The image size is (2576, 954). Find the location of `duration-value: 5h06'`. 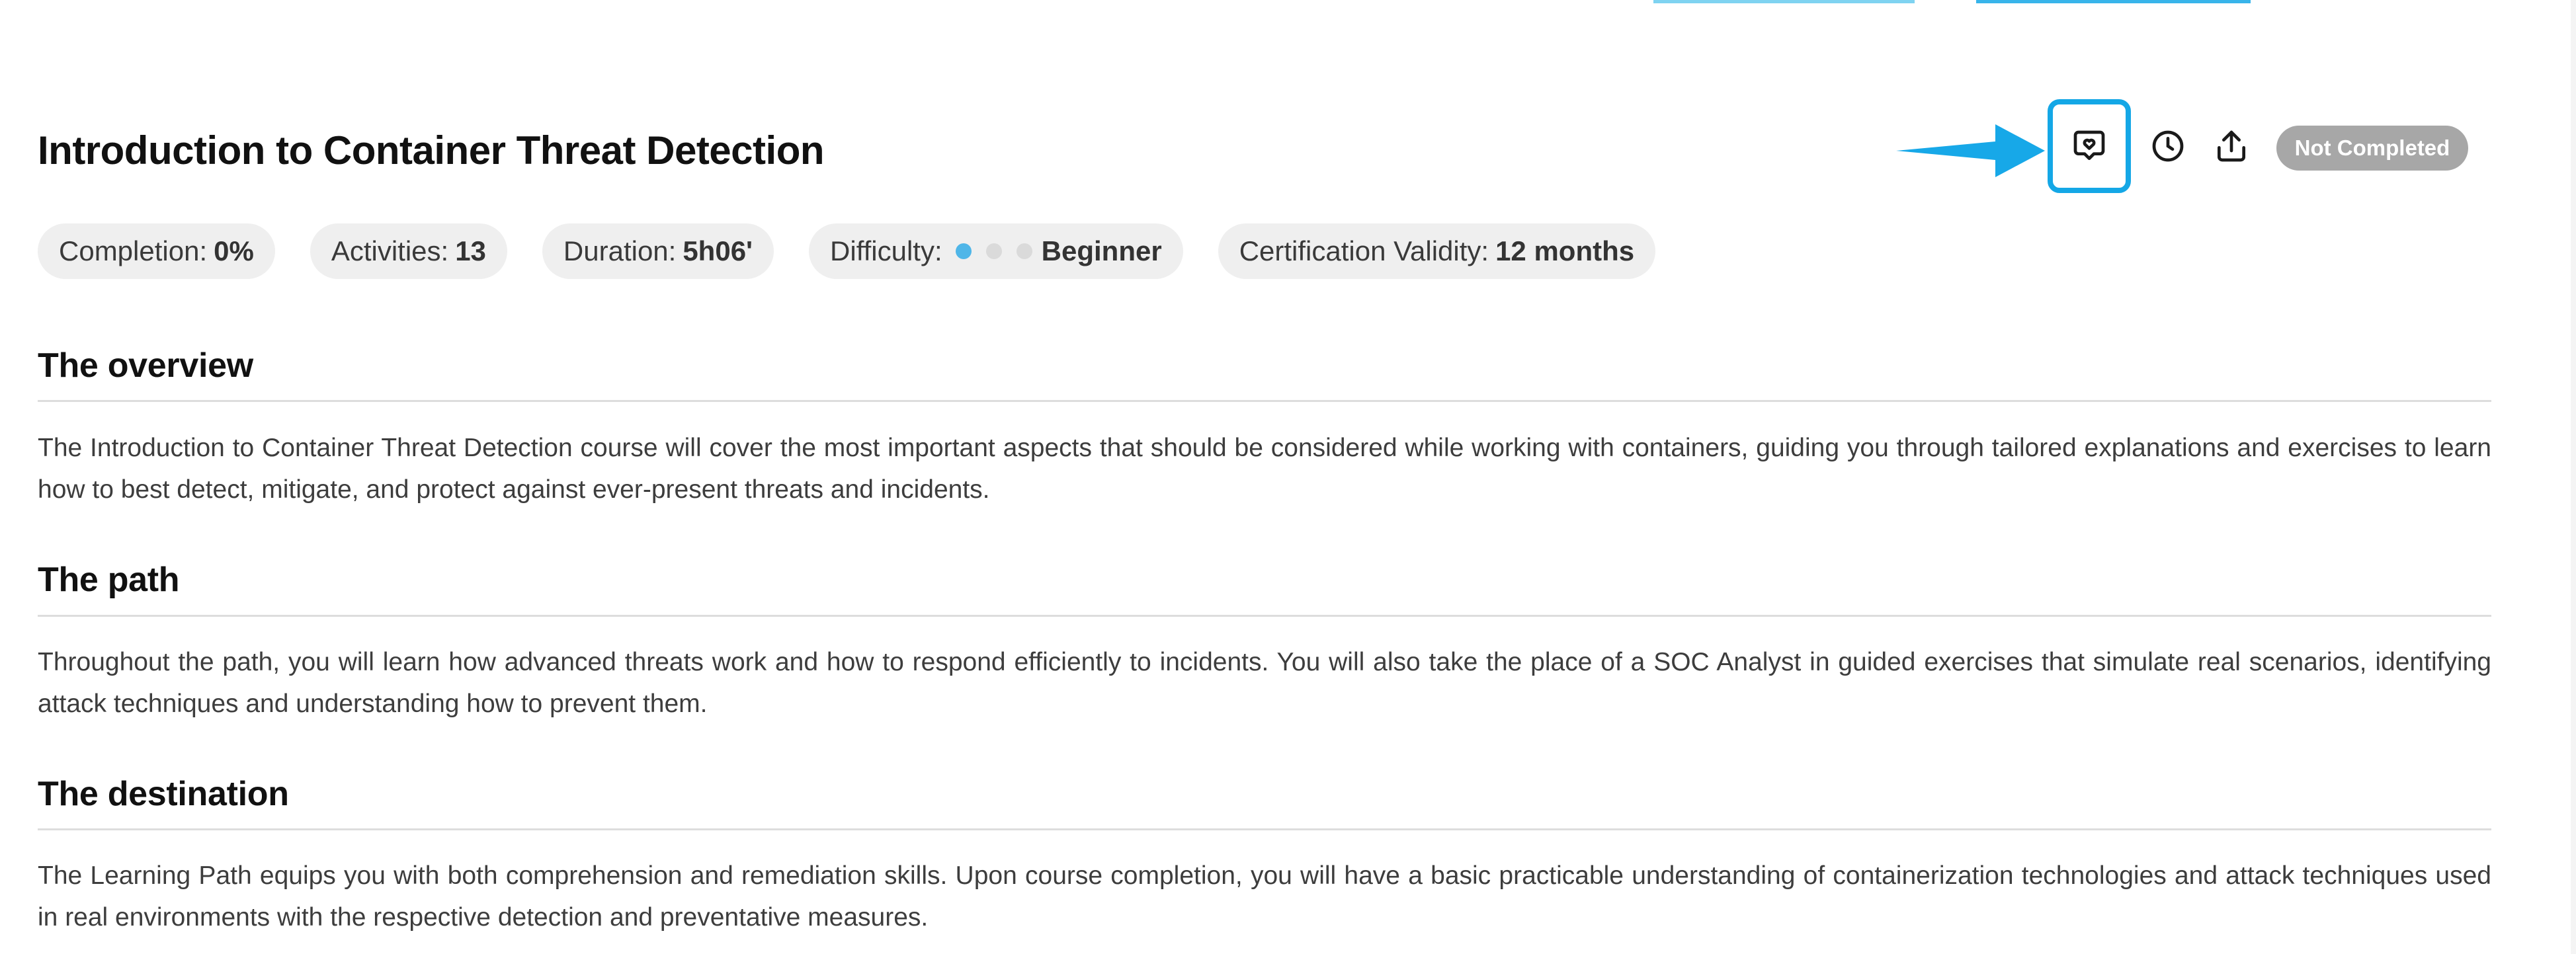

duration-value: 5h06' is located at coordinates (718, 250).